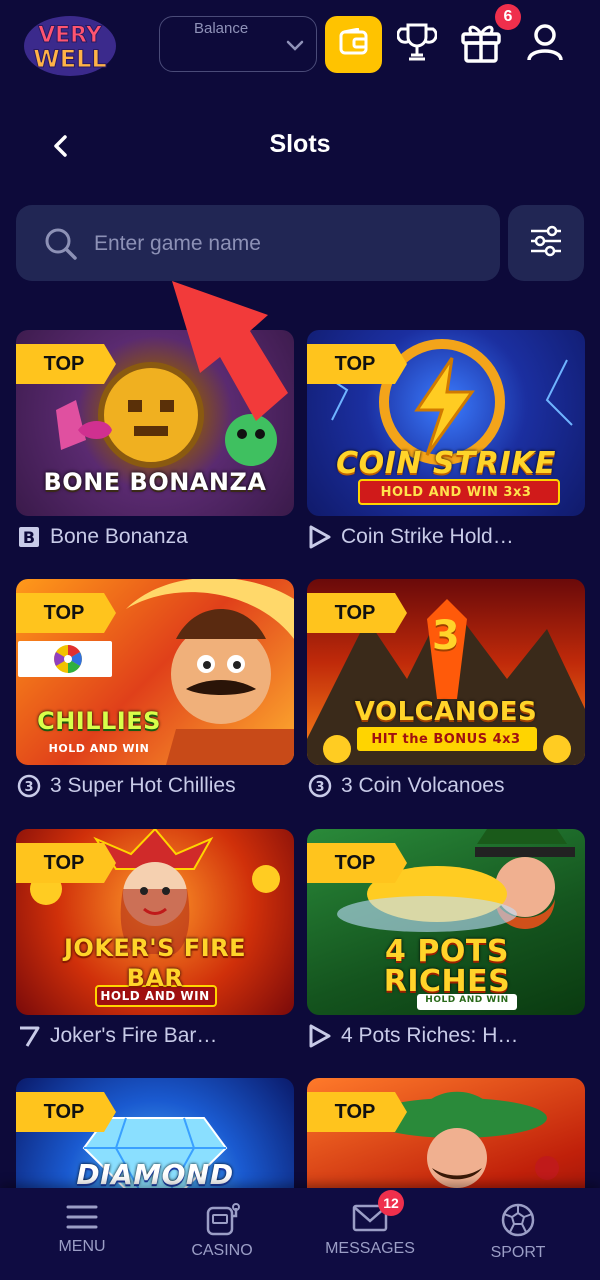 The image size is (600, 1280). Describe the element at coordinates (155, 672) in the screenshot. I see `game-thumbnail: TOP CHILLIES HOLD AND WIN` at that location.